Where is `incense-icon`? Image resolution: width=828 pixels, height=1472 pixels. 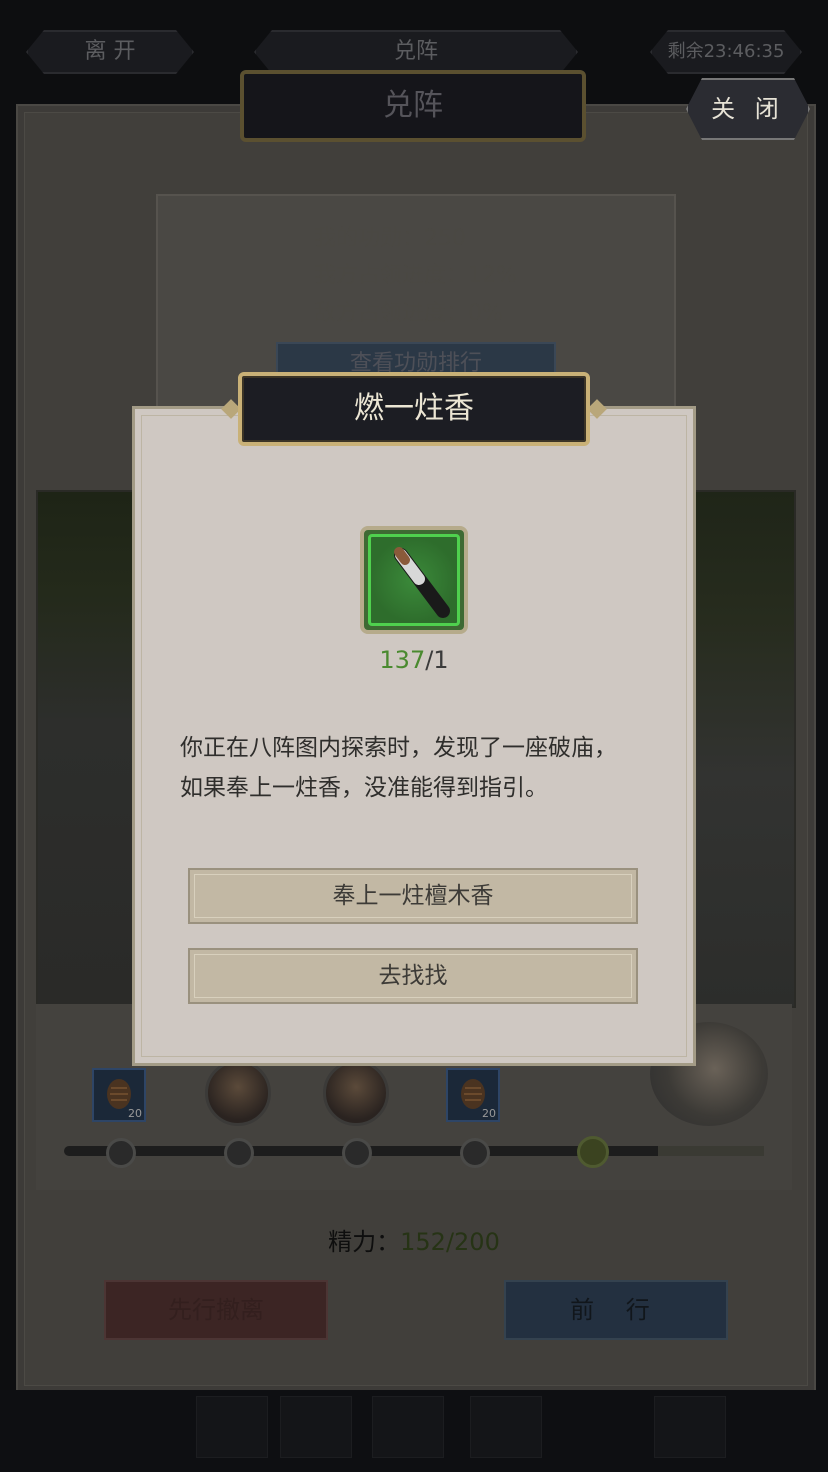 incense-icon is located at coordinates (414, 580).